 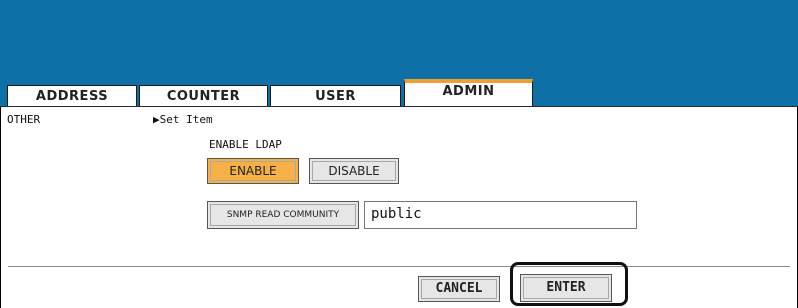 I want to click on set-item-label: Set Item, so click(x=186, y=119).